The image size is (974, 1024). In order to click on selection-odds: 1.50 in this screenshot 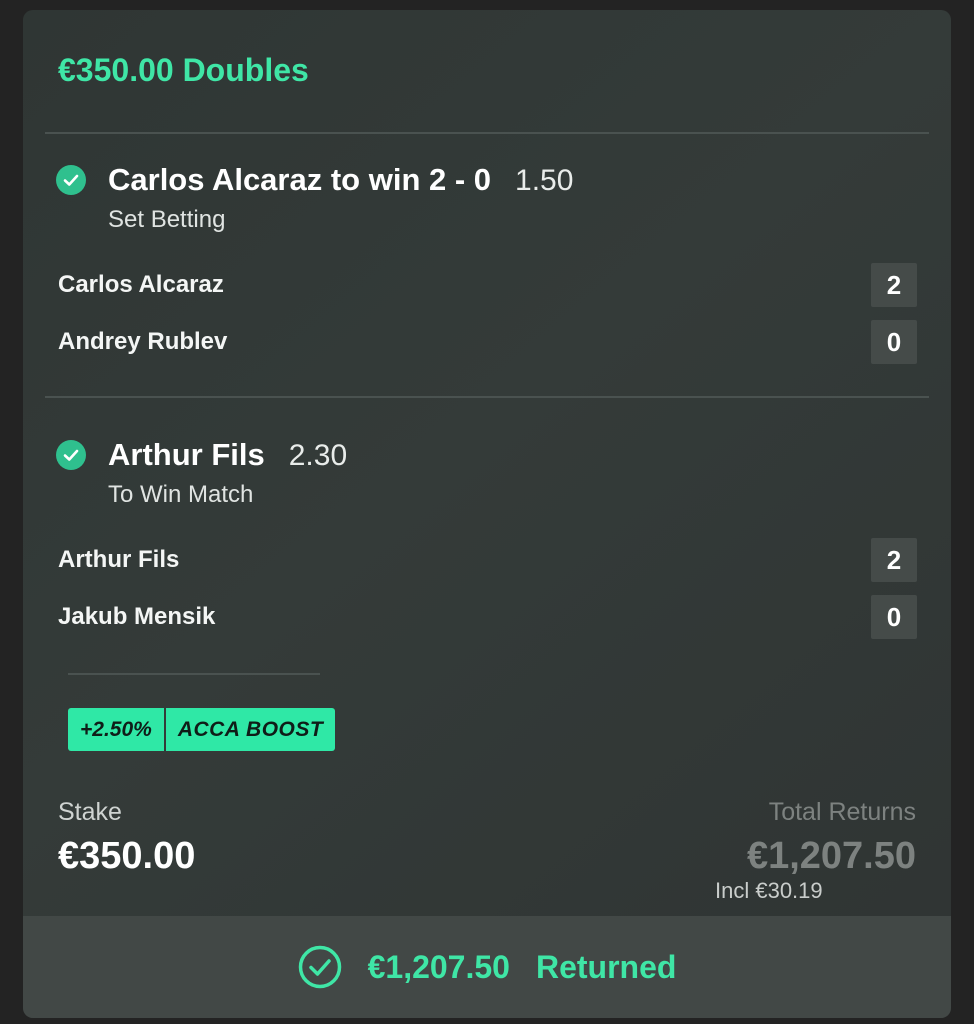, I will do `click(544, 180)`.